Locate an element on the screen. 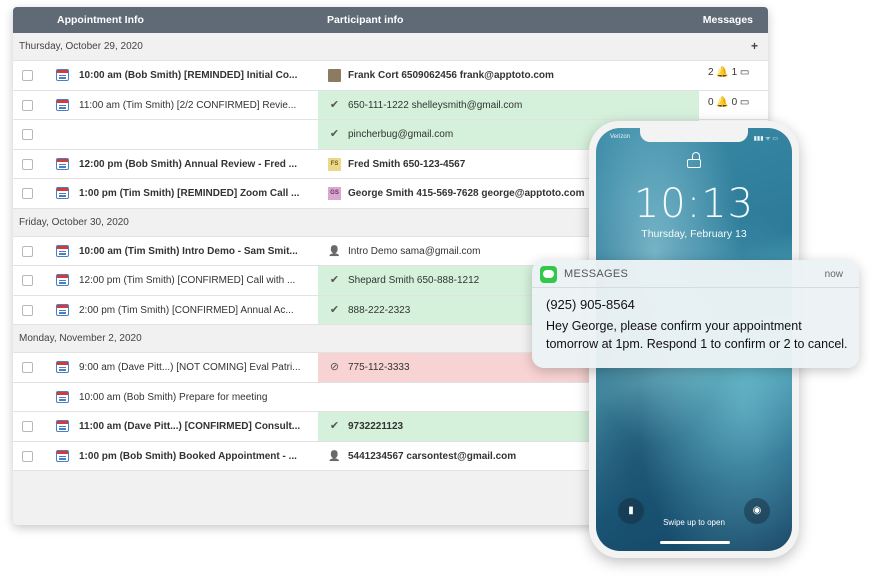 This screenshot has width=873, height=585. avatar is located at coordinates (334, 75).